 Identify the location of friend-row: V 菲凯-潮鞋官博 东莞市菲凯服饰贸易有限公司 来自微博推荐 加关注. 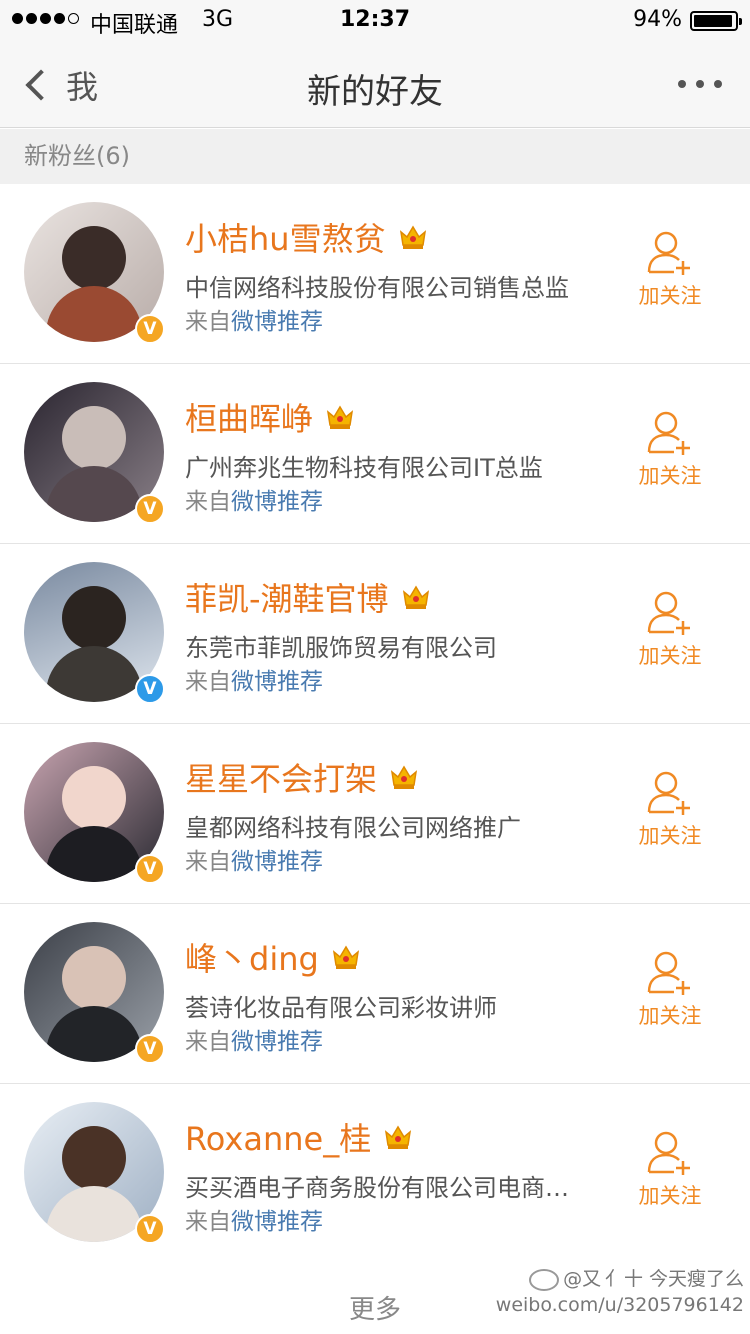
(375, 634).